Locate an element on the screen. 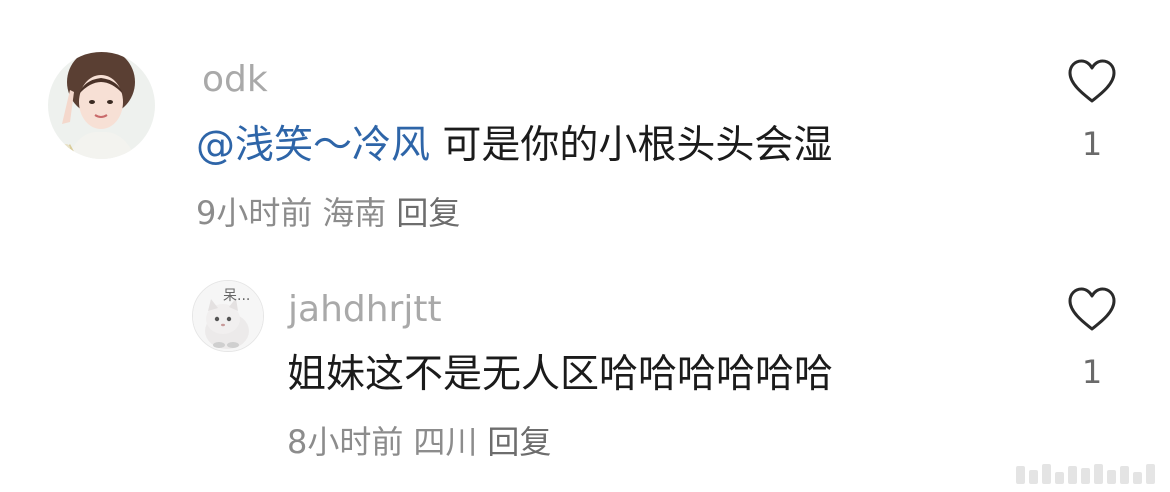 The image size is (1170, 492). comment-text: 姐妹这不是无人区哈哈哈哈哈哈 is located at coordinates (560, 374).